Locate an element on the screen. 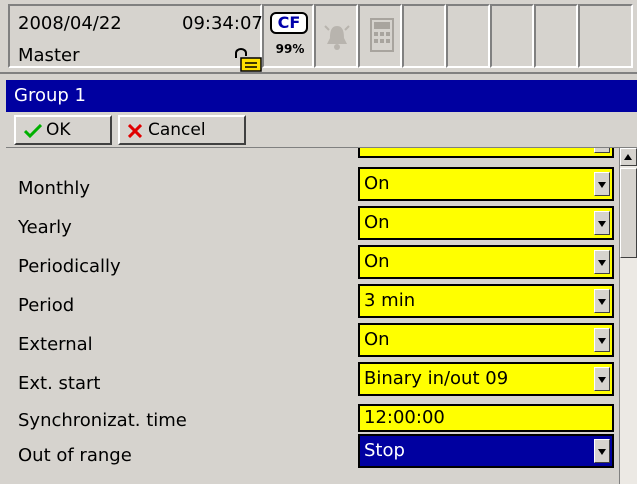  period-select: 3 min is located at coordinates (486, 301).